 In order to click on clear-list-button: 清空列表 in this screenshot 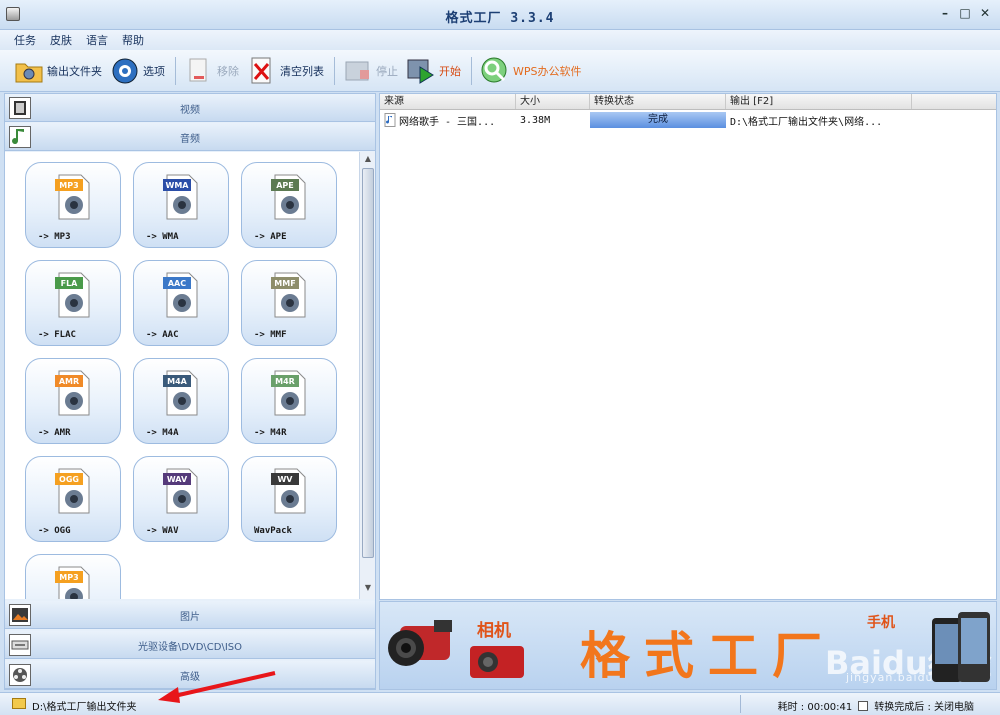, I will do `click(285, 71)`.